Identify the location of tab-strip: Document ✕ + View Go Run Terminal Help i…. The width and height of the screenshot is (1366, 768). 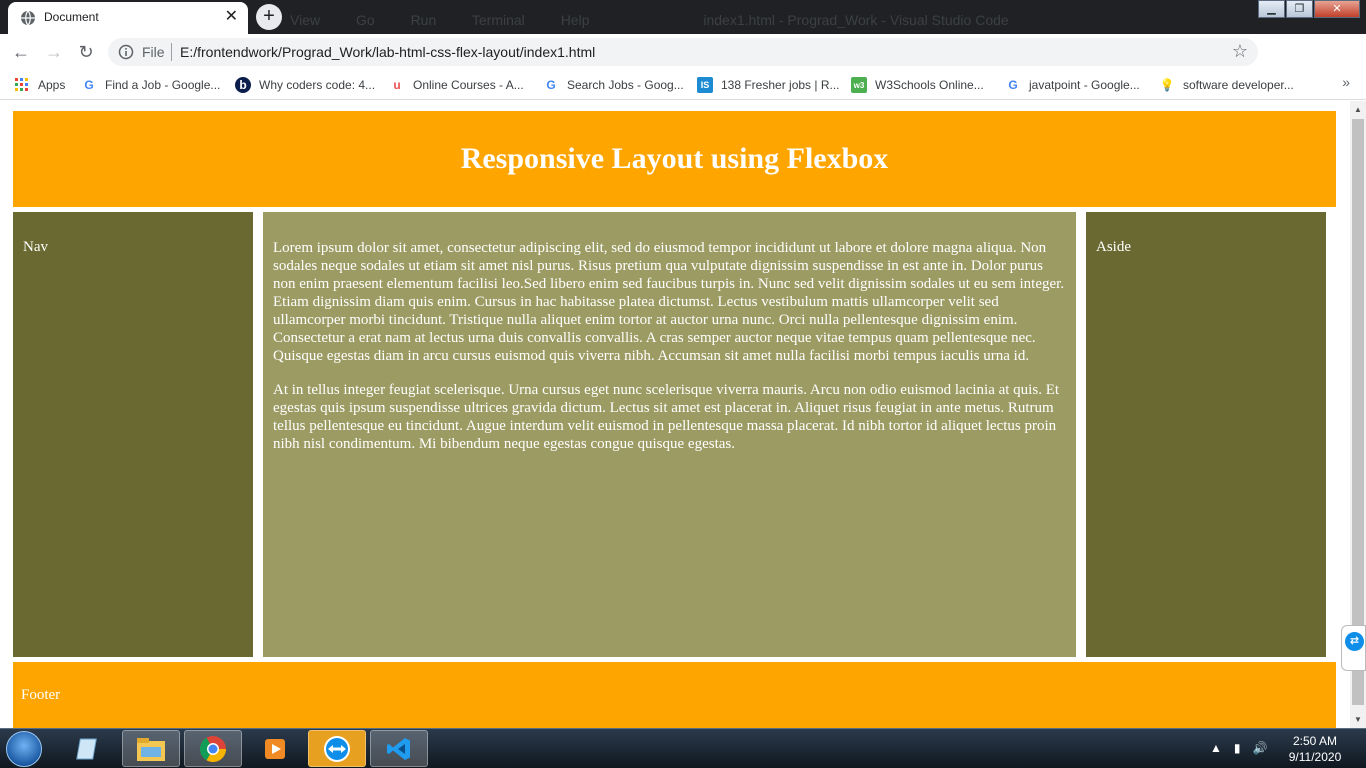
(683, 17).